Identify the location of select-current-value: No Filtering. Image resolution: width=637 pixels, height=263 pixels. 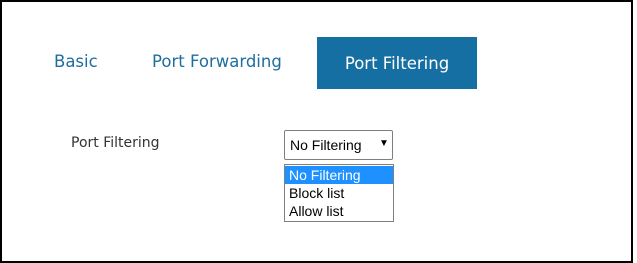
(326, 145).